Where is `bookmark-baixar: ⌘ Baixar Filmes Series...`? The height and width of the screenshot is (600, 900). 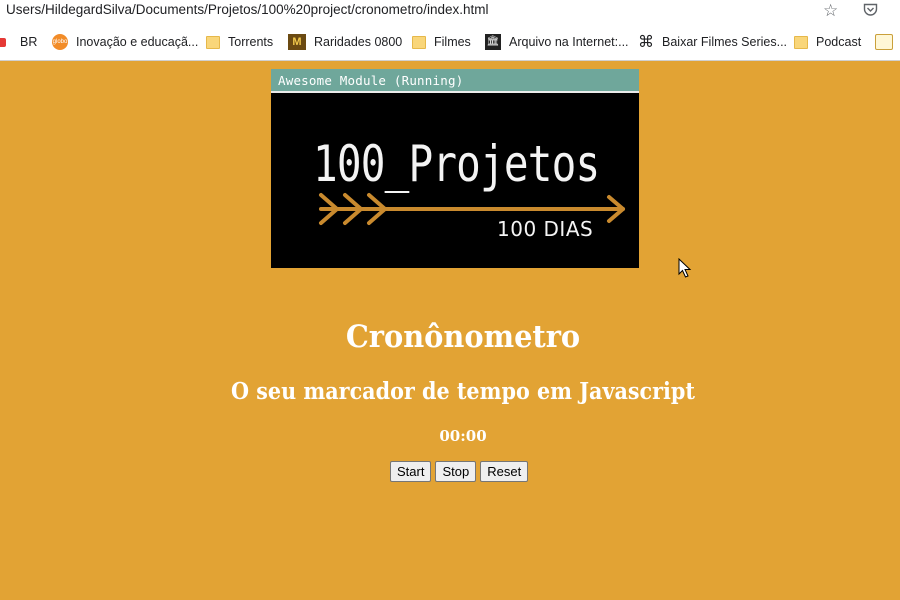
bookmark-baixar: ⌘ Baixar Filmes Series... is located at coordinates (712, 42).